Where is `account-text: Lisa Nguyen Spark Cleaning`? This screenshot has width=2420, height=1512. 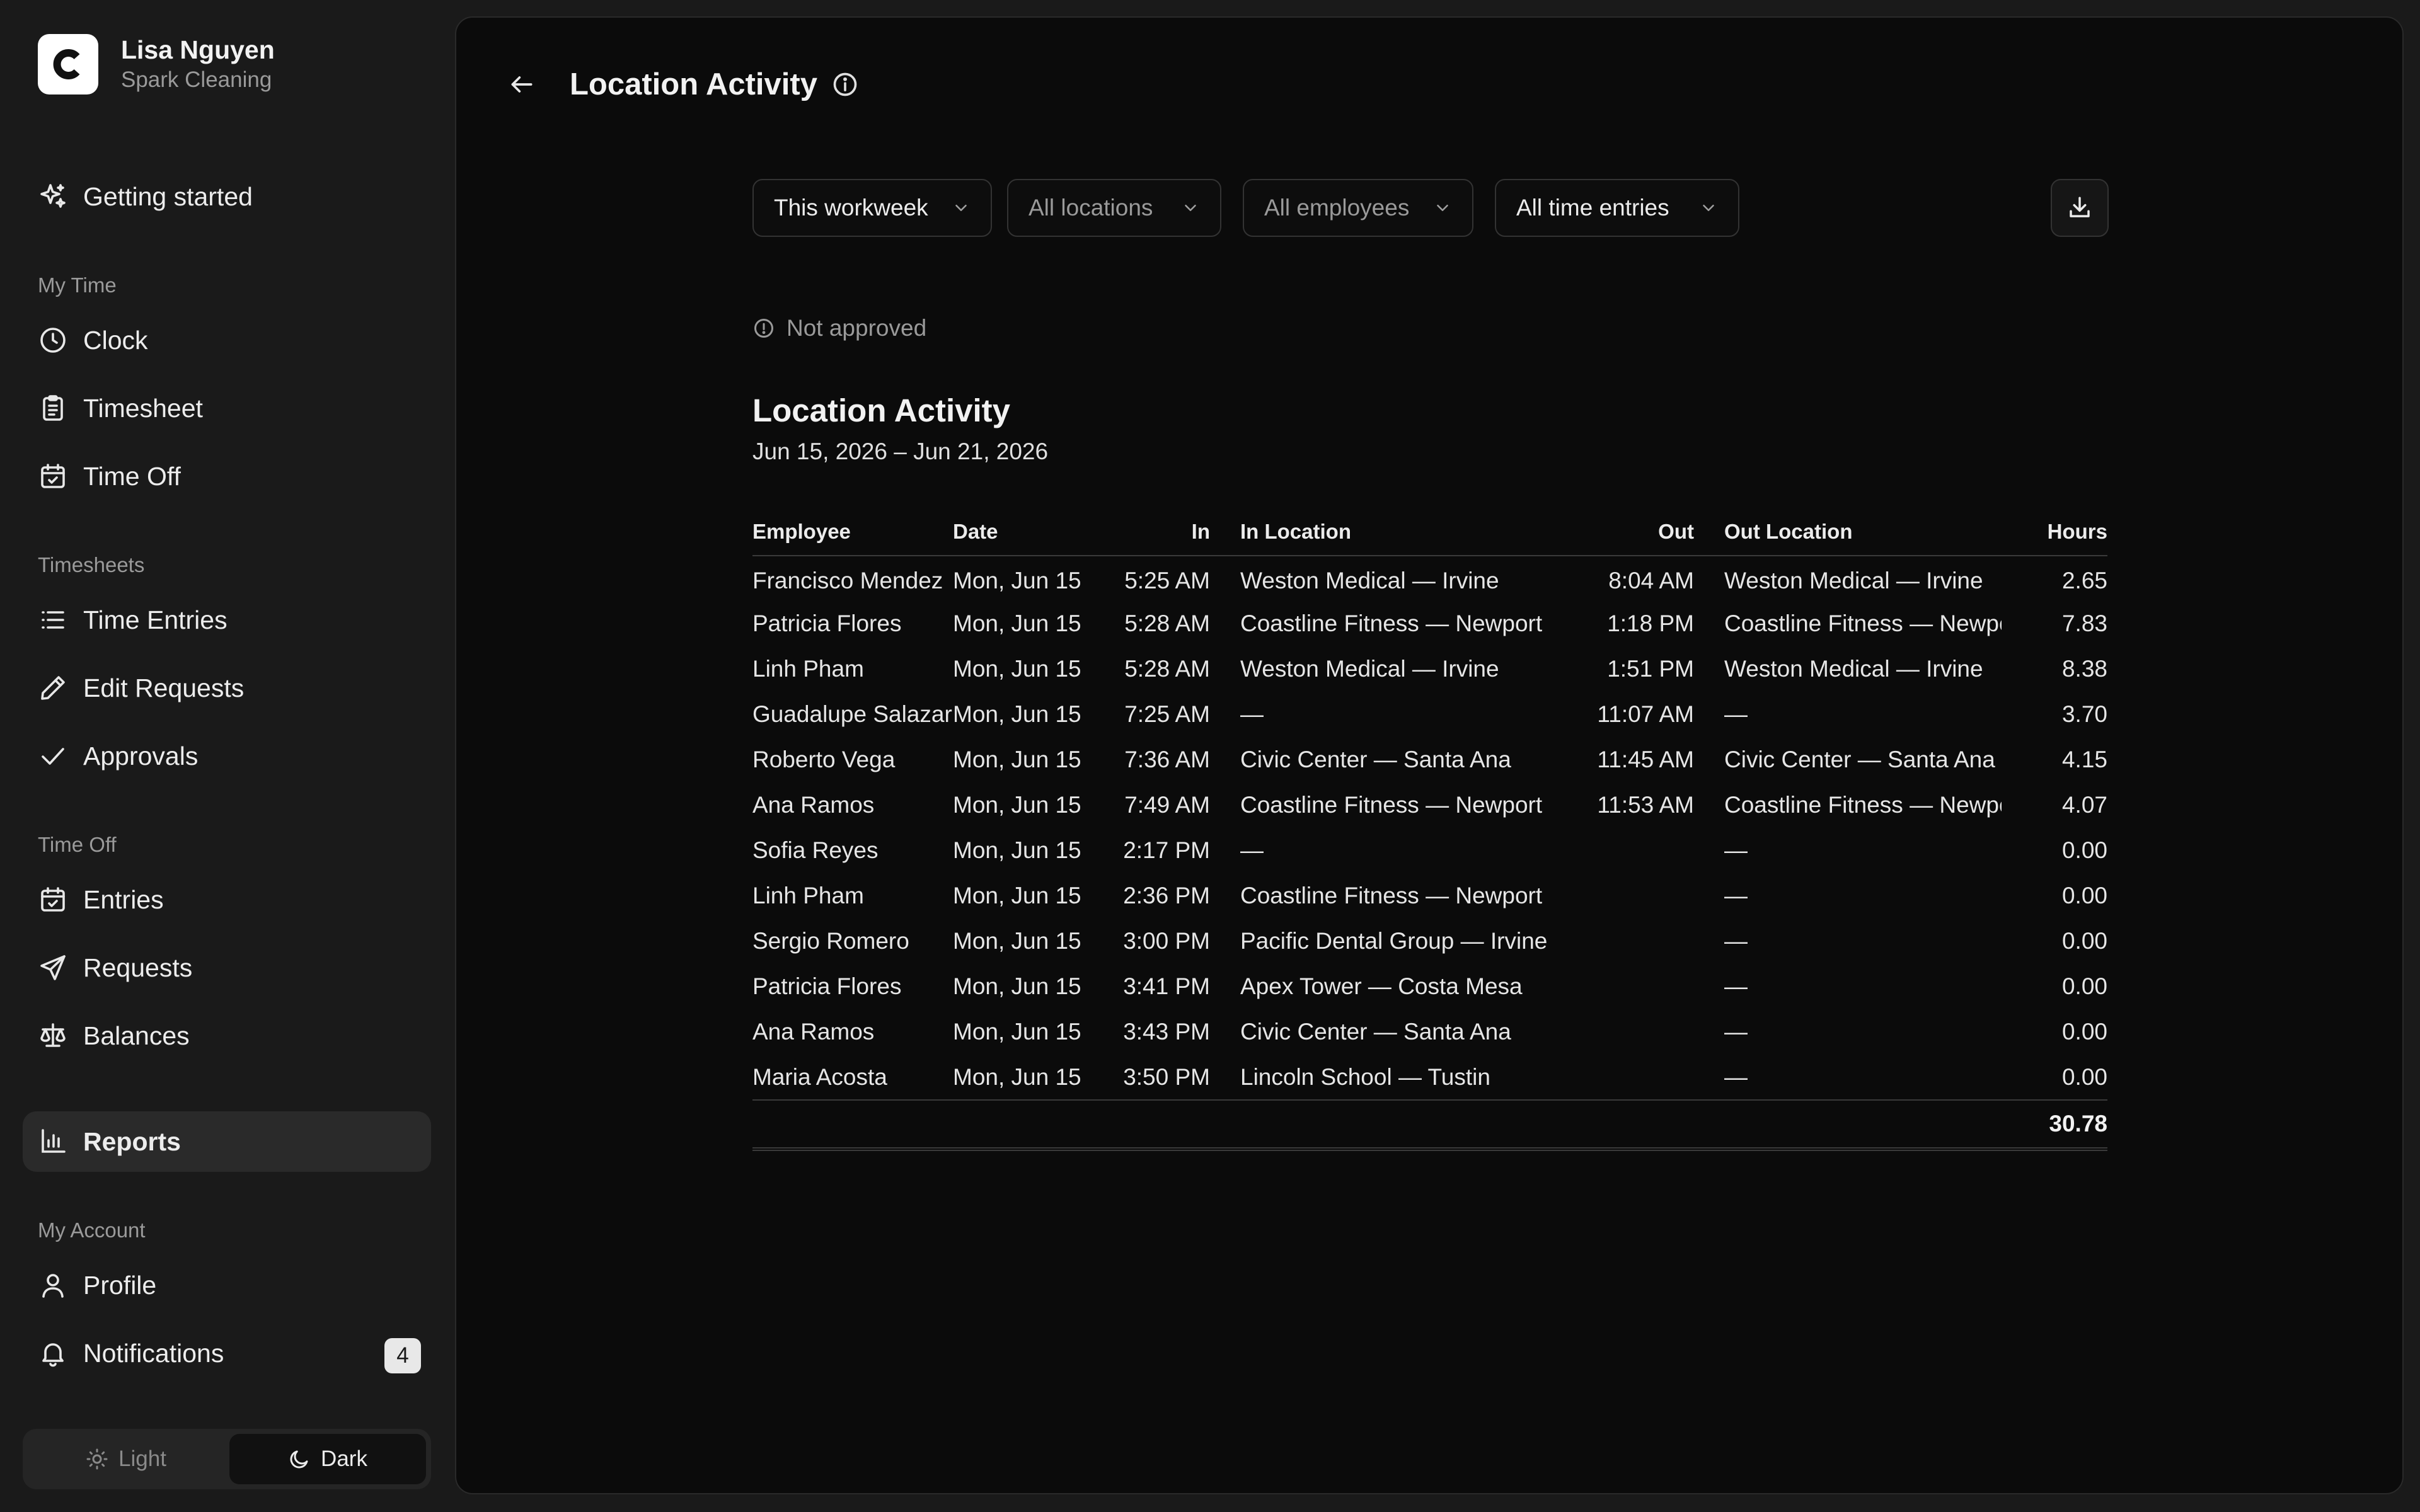 account-text: Lisa Nguyen Spark Cleaning is located at coordinates (198, 64).